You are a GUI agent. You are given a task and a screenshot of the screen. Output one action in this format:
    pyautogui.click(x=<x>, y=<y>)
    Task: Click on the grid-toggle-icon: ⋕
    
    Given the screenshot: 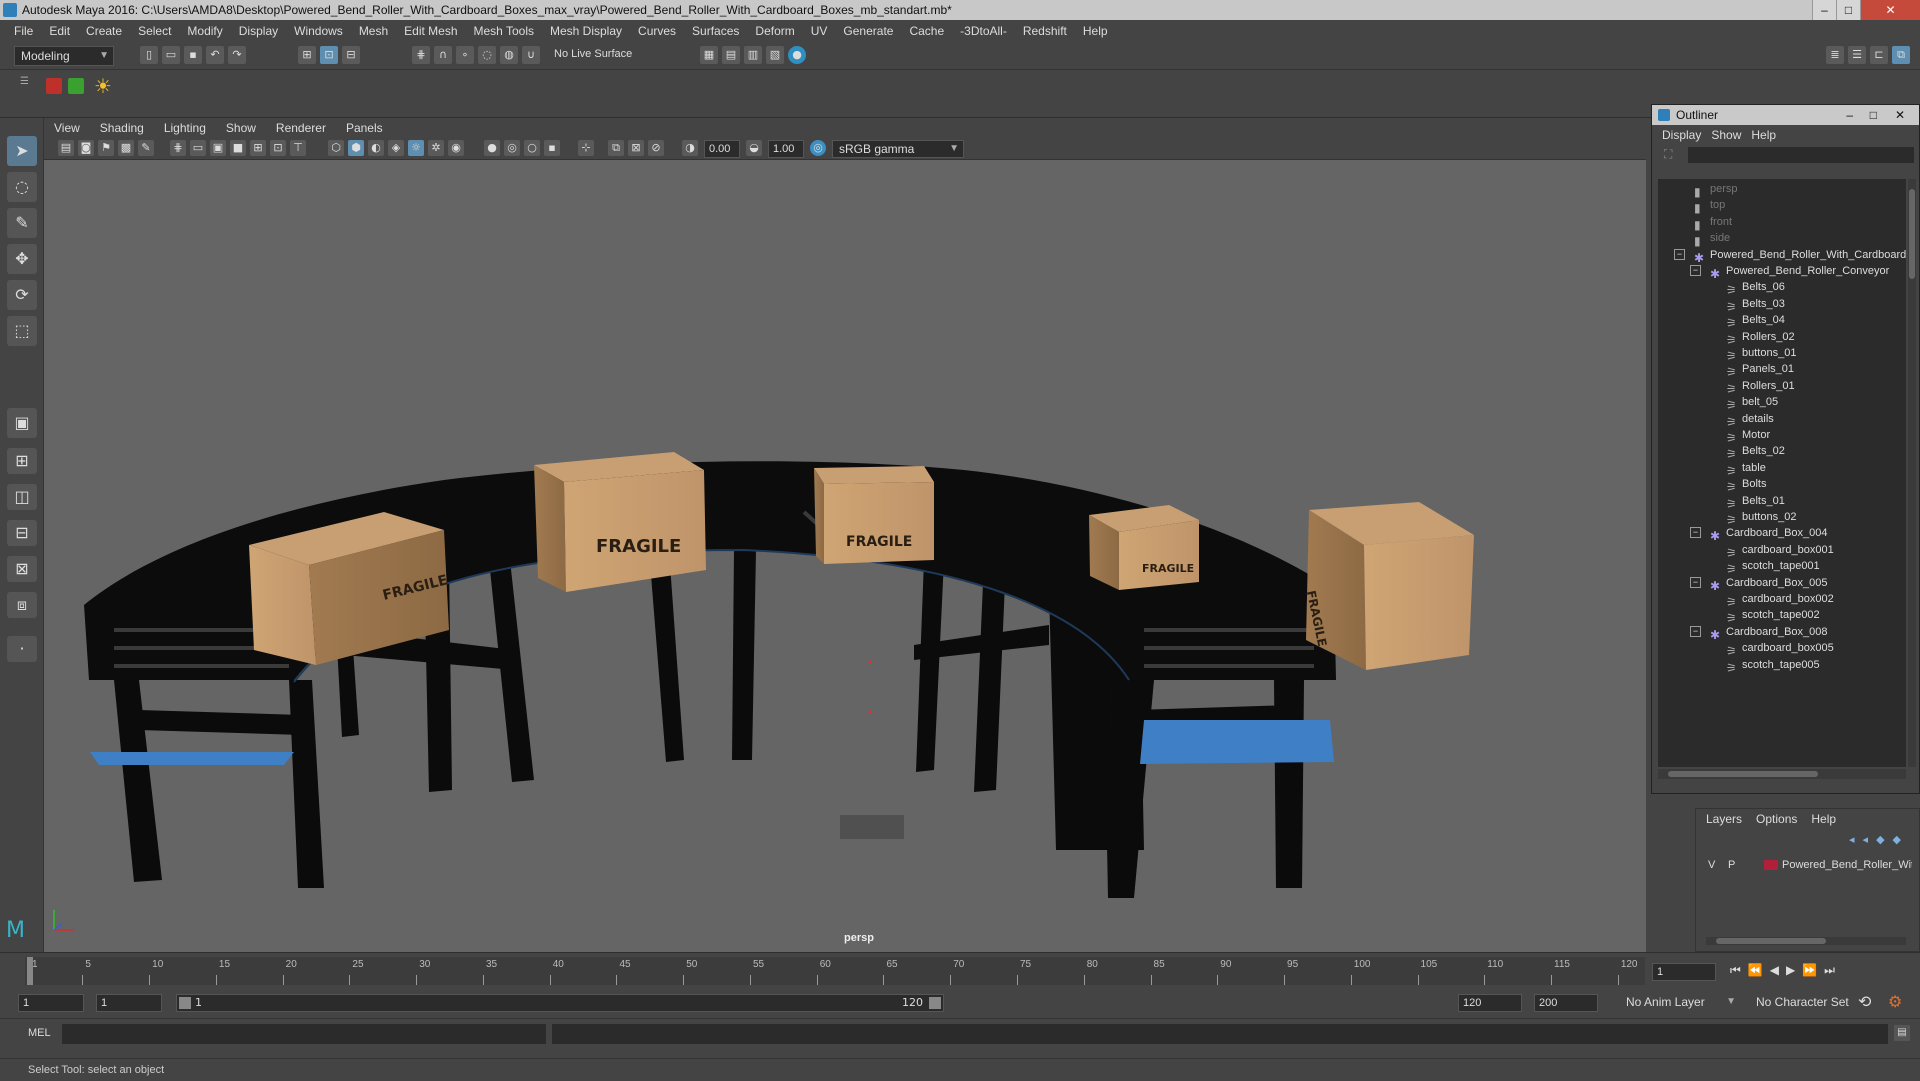 What is the action you would take?
    pyautogui.click(x=178, y=148)
    